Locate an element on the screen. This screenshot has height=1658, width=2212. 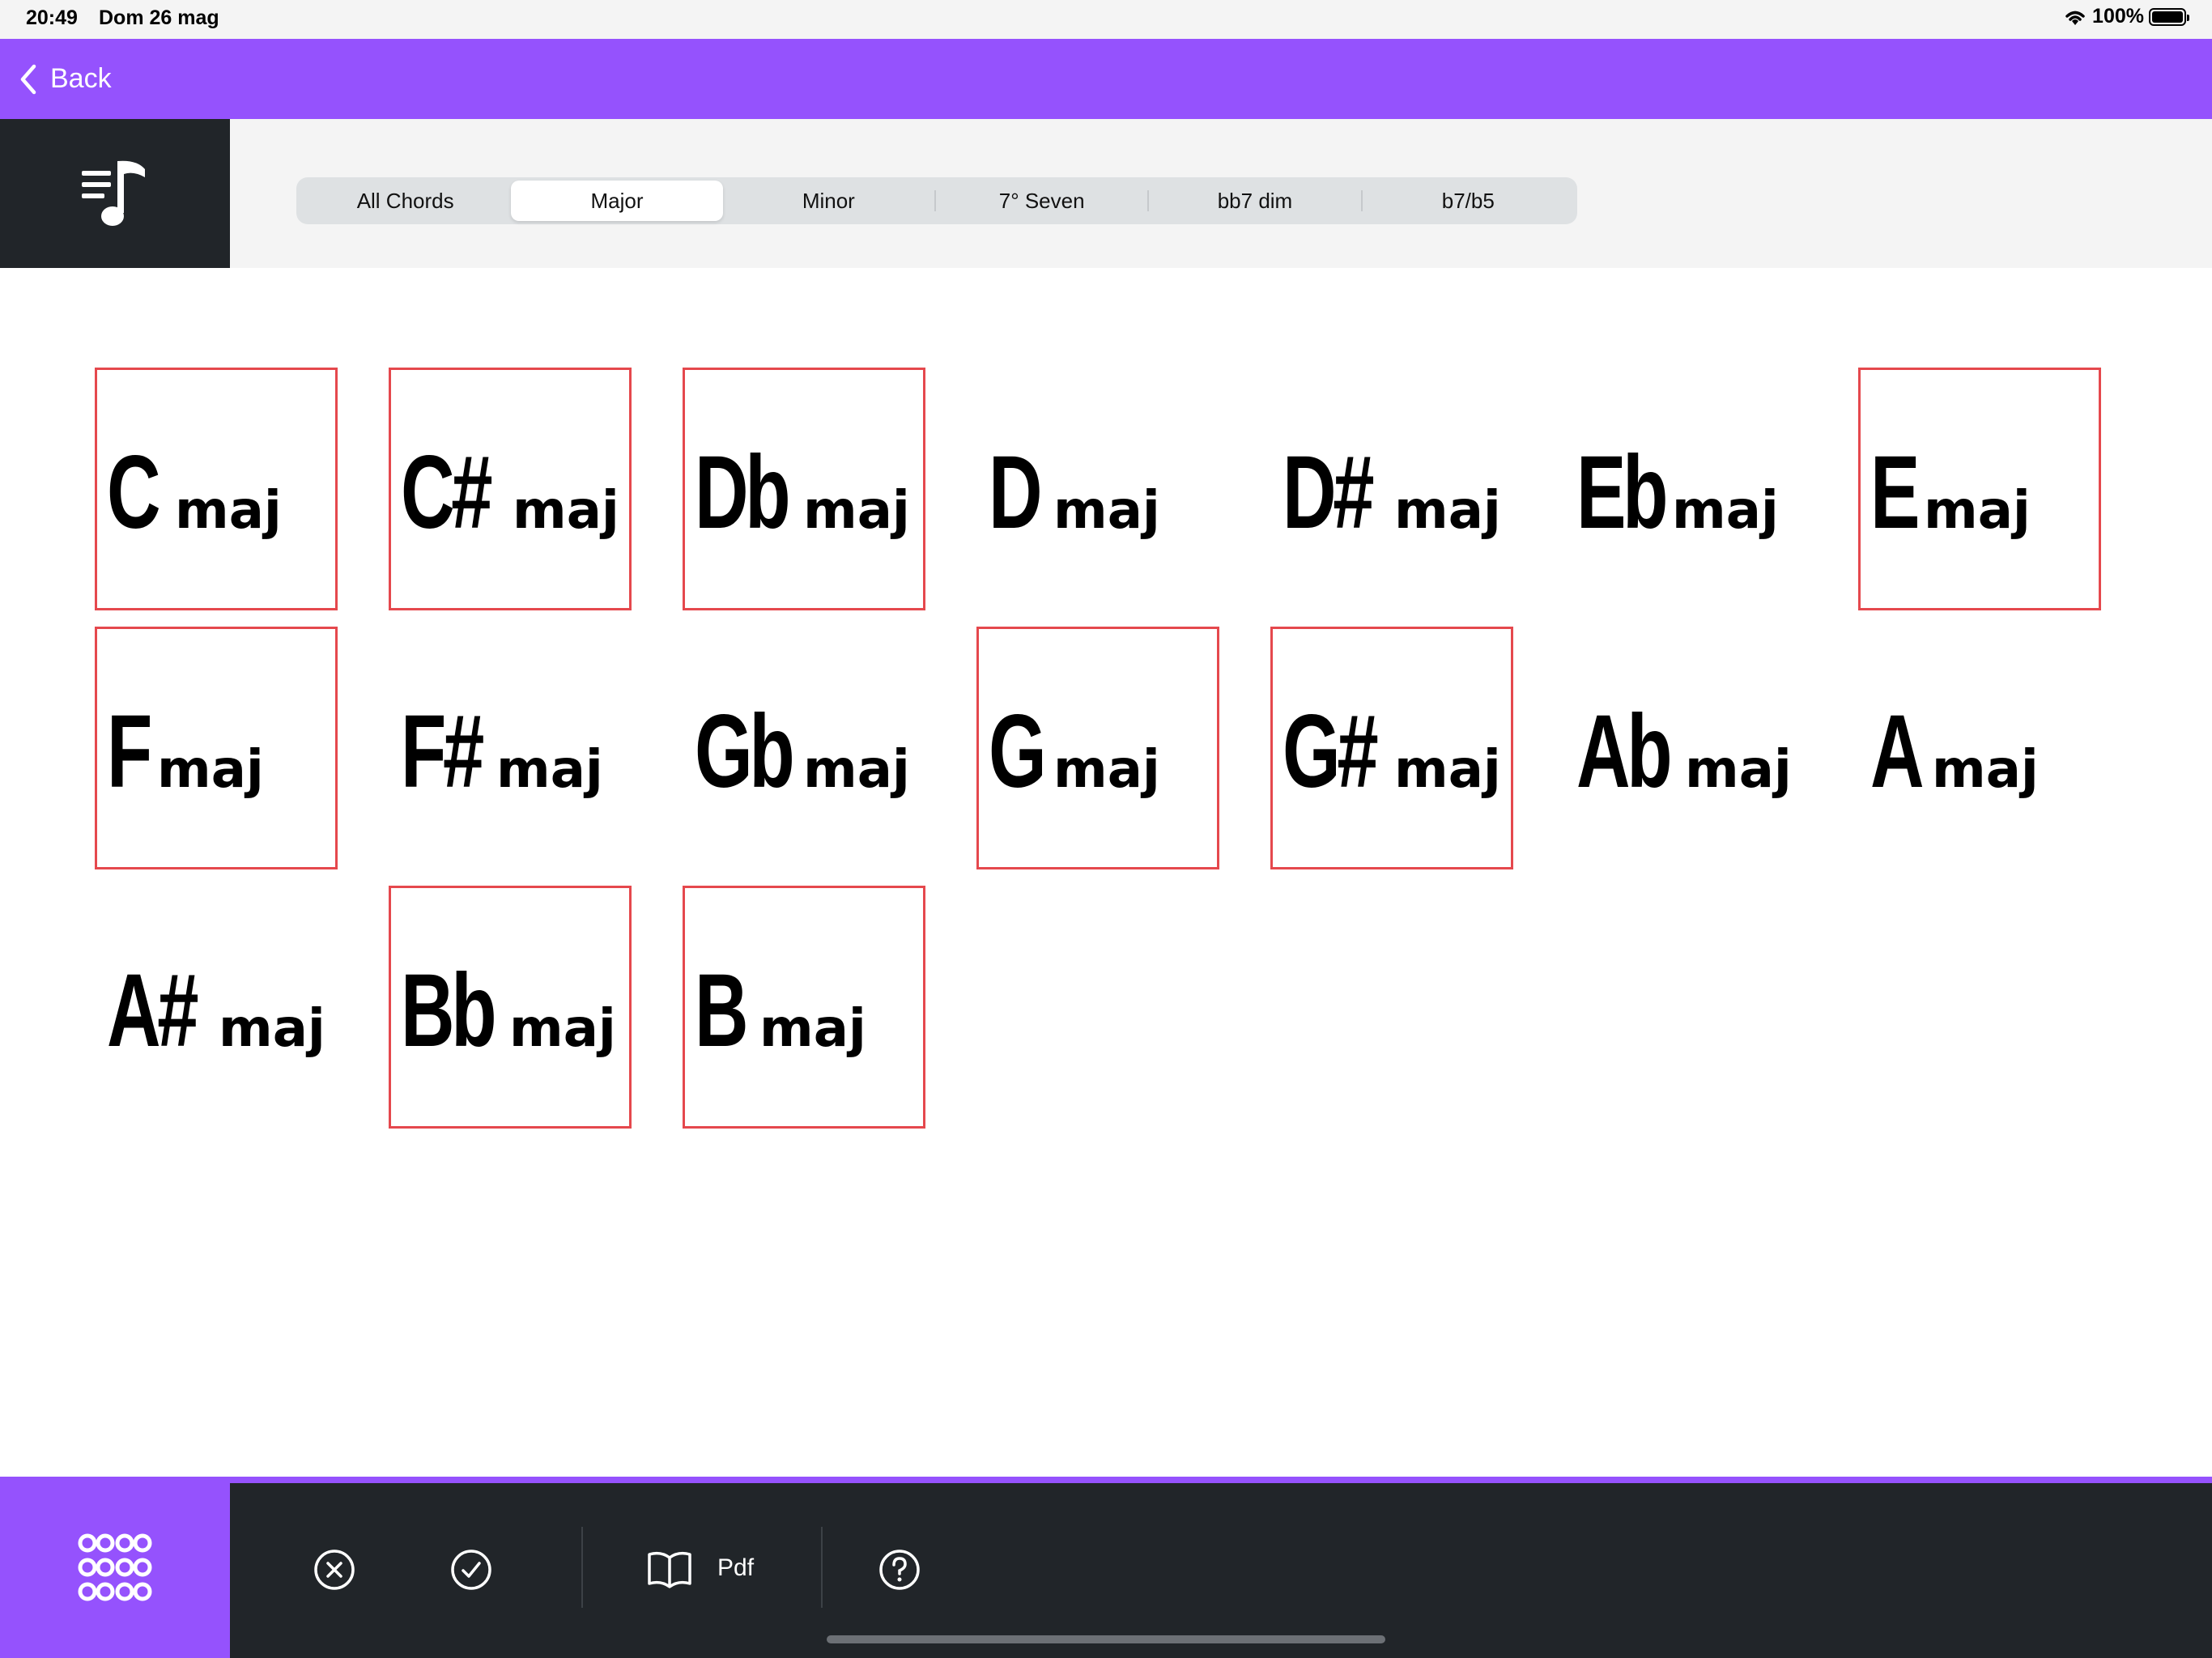
chord-cell: Ab maj is located at coordinates (1686, 748).